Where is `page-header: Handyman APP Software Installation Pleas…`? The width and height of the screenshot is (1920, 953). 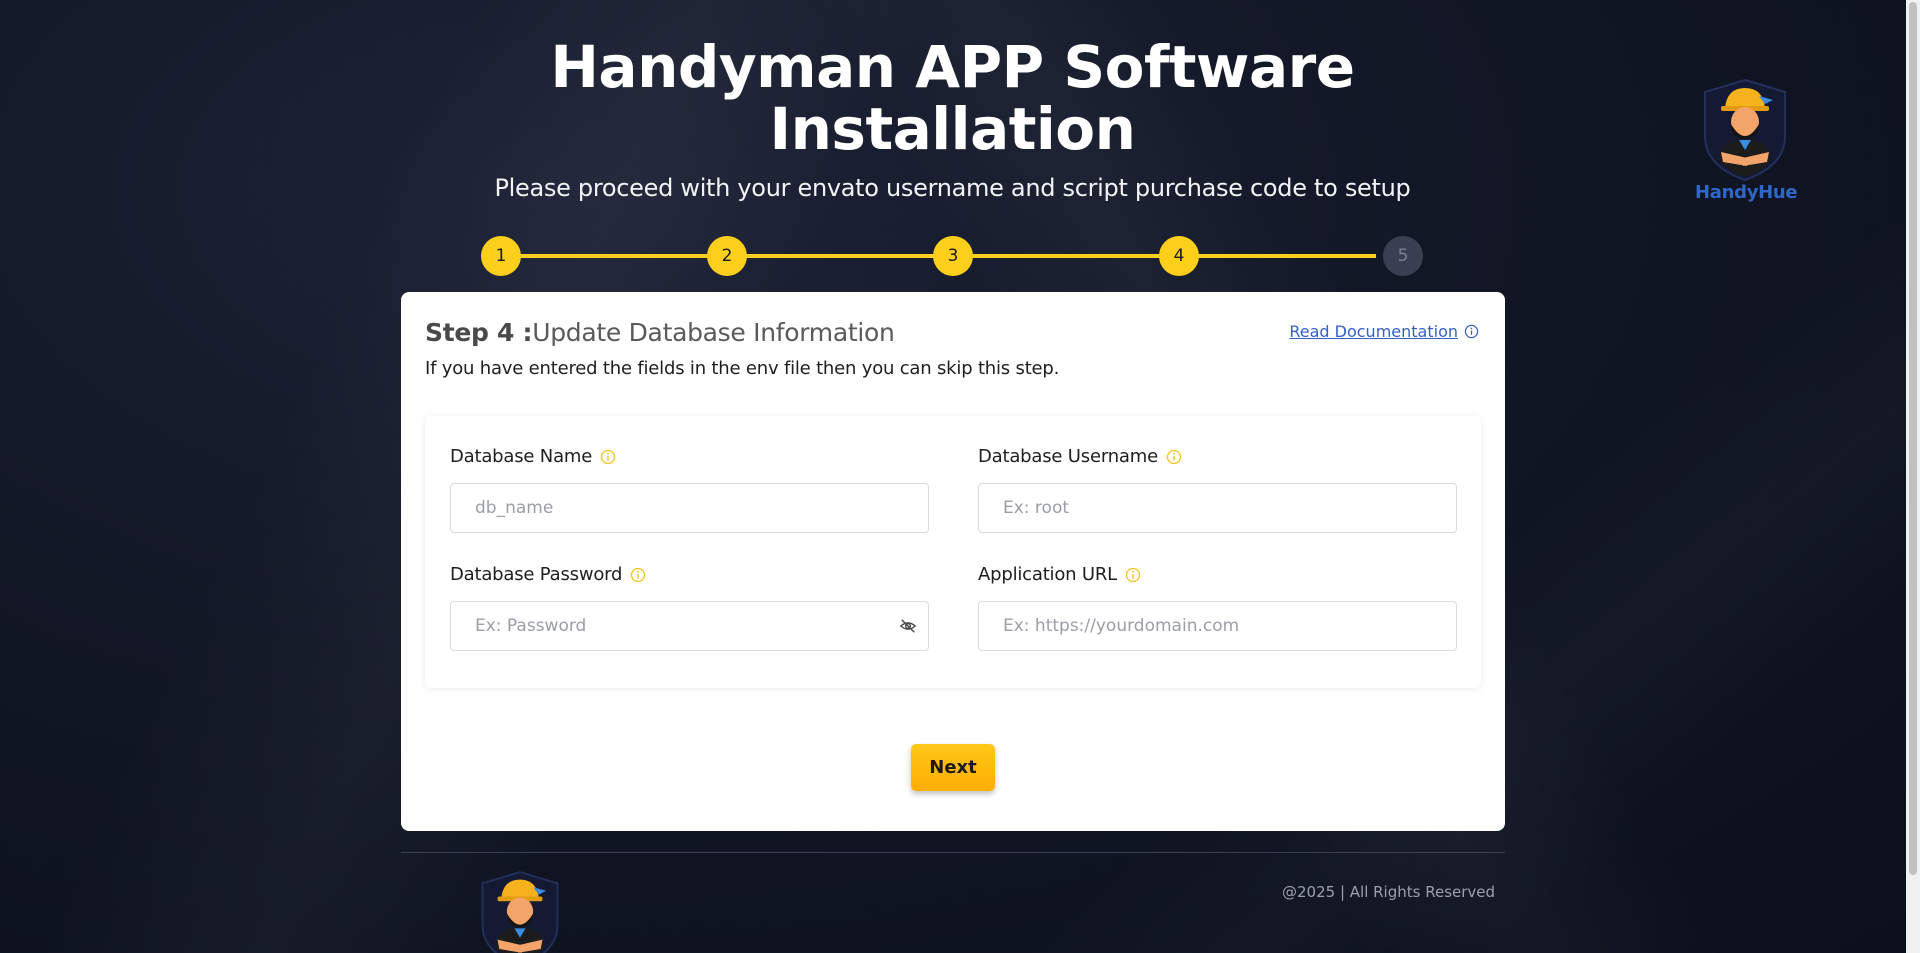
page-header: Handyman APP Software Installation Pleas… is located at coordinates (952, 119).